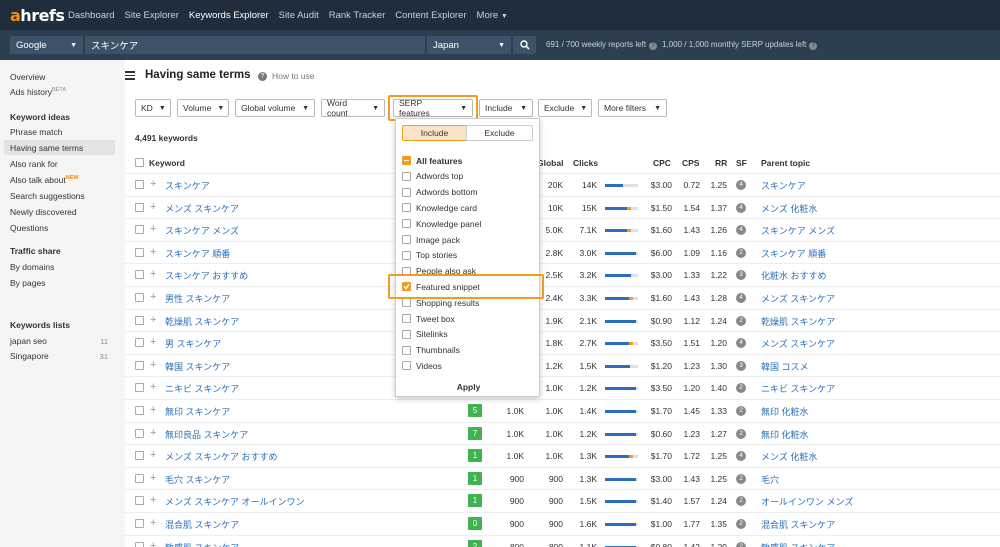 The width and height of the screenshot is (1000, 547). Describe the element at coordinates (798, 544) in the screenshot. I see `parent-topic-link: 敏感肌 スキンケア` at that location.